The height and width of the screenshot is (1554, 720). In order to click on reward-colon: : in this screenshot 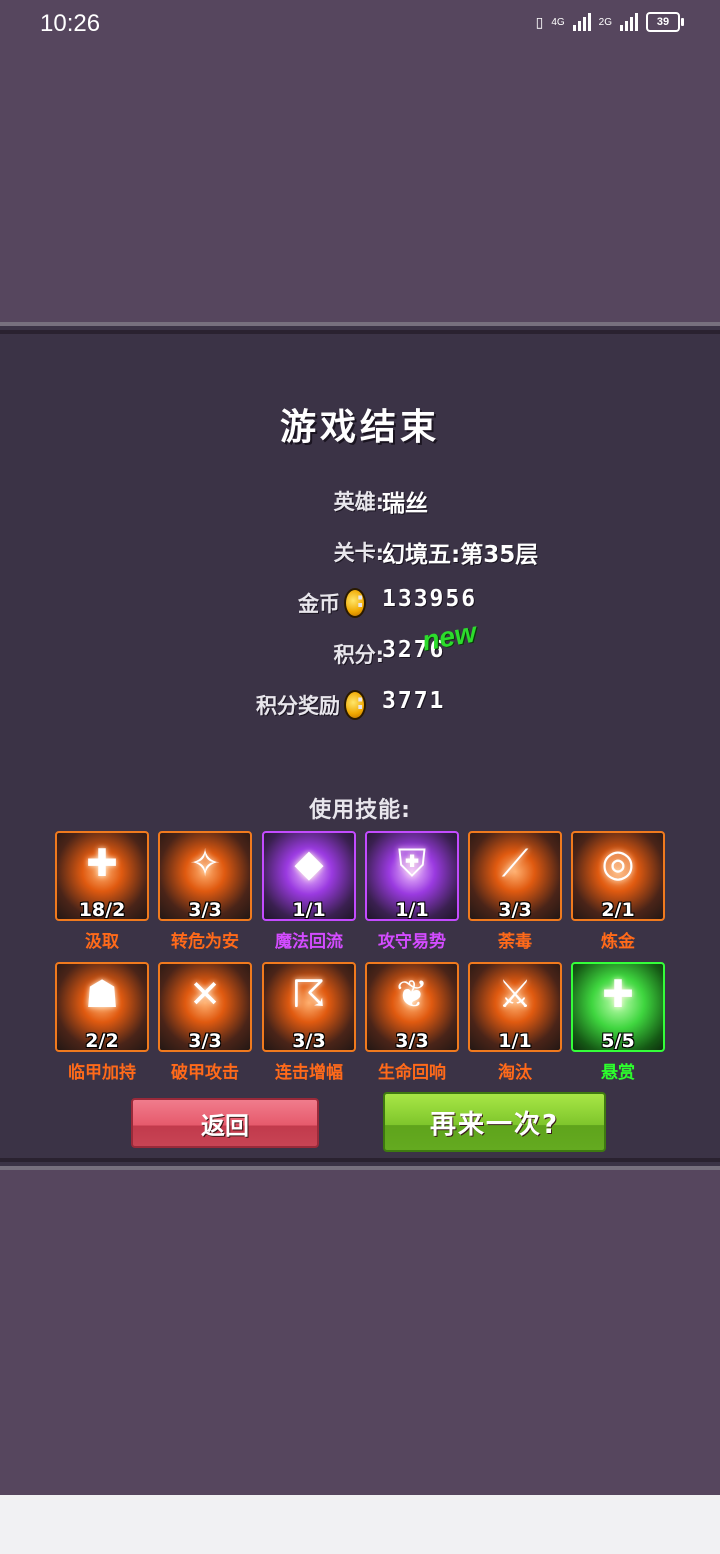, I will do `click(360, 702)`.